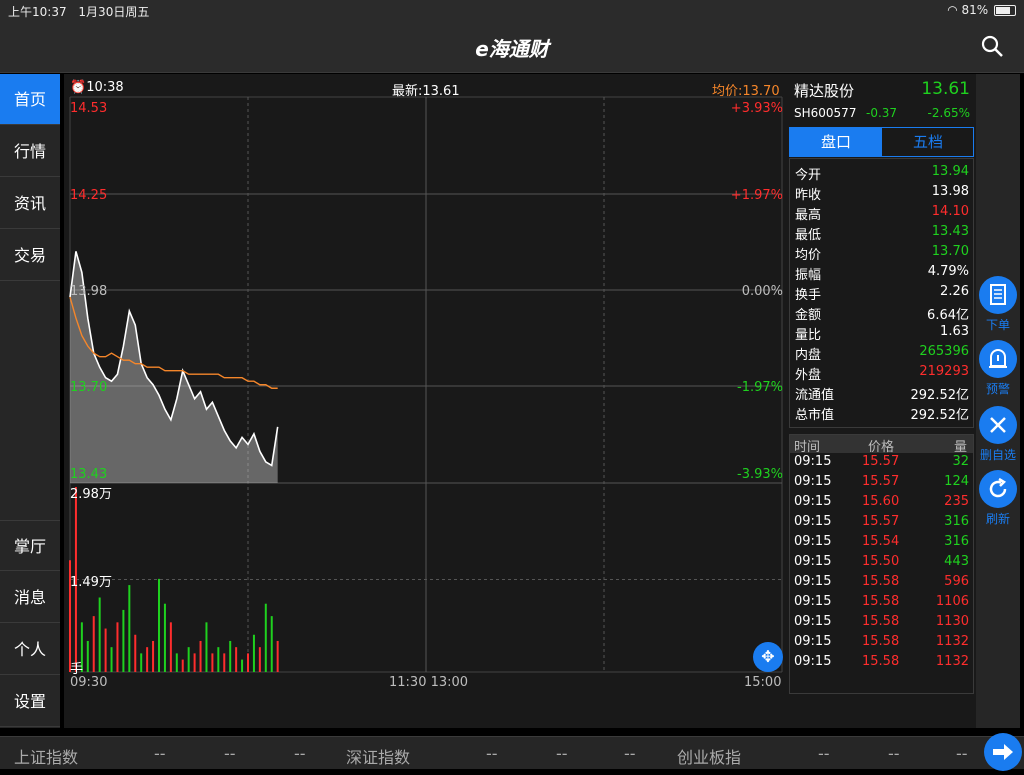 Image resolution: width=1024 pixels, height=775 pixels. Describe the element at coordinates (807, 447) in the screenshot. I see `tick-header-time: 时间` at that location.